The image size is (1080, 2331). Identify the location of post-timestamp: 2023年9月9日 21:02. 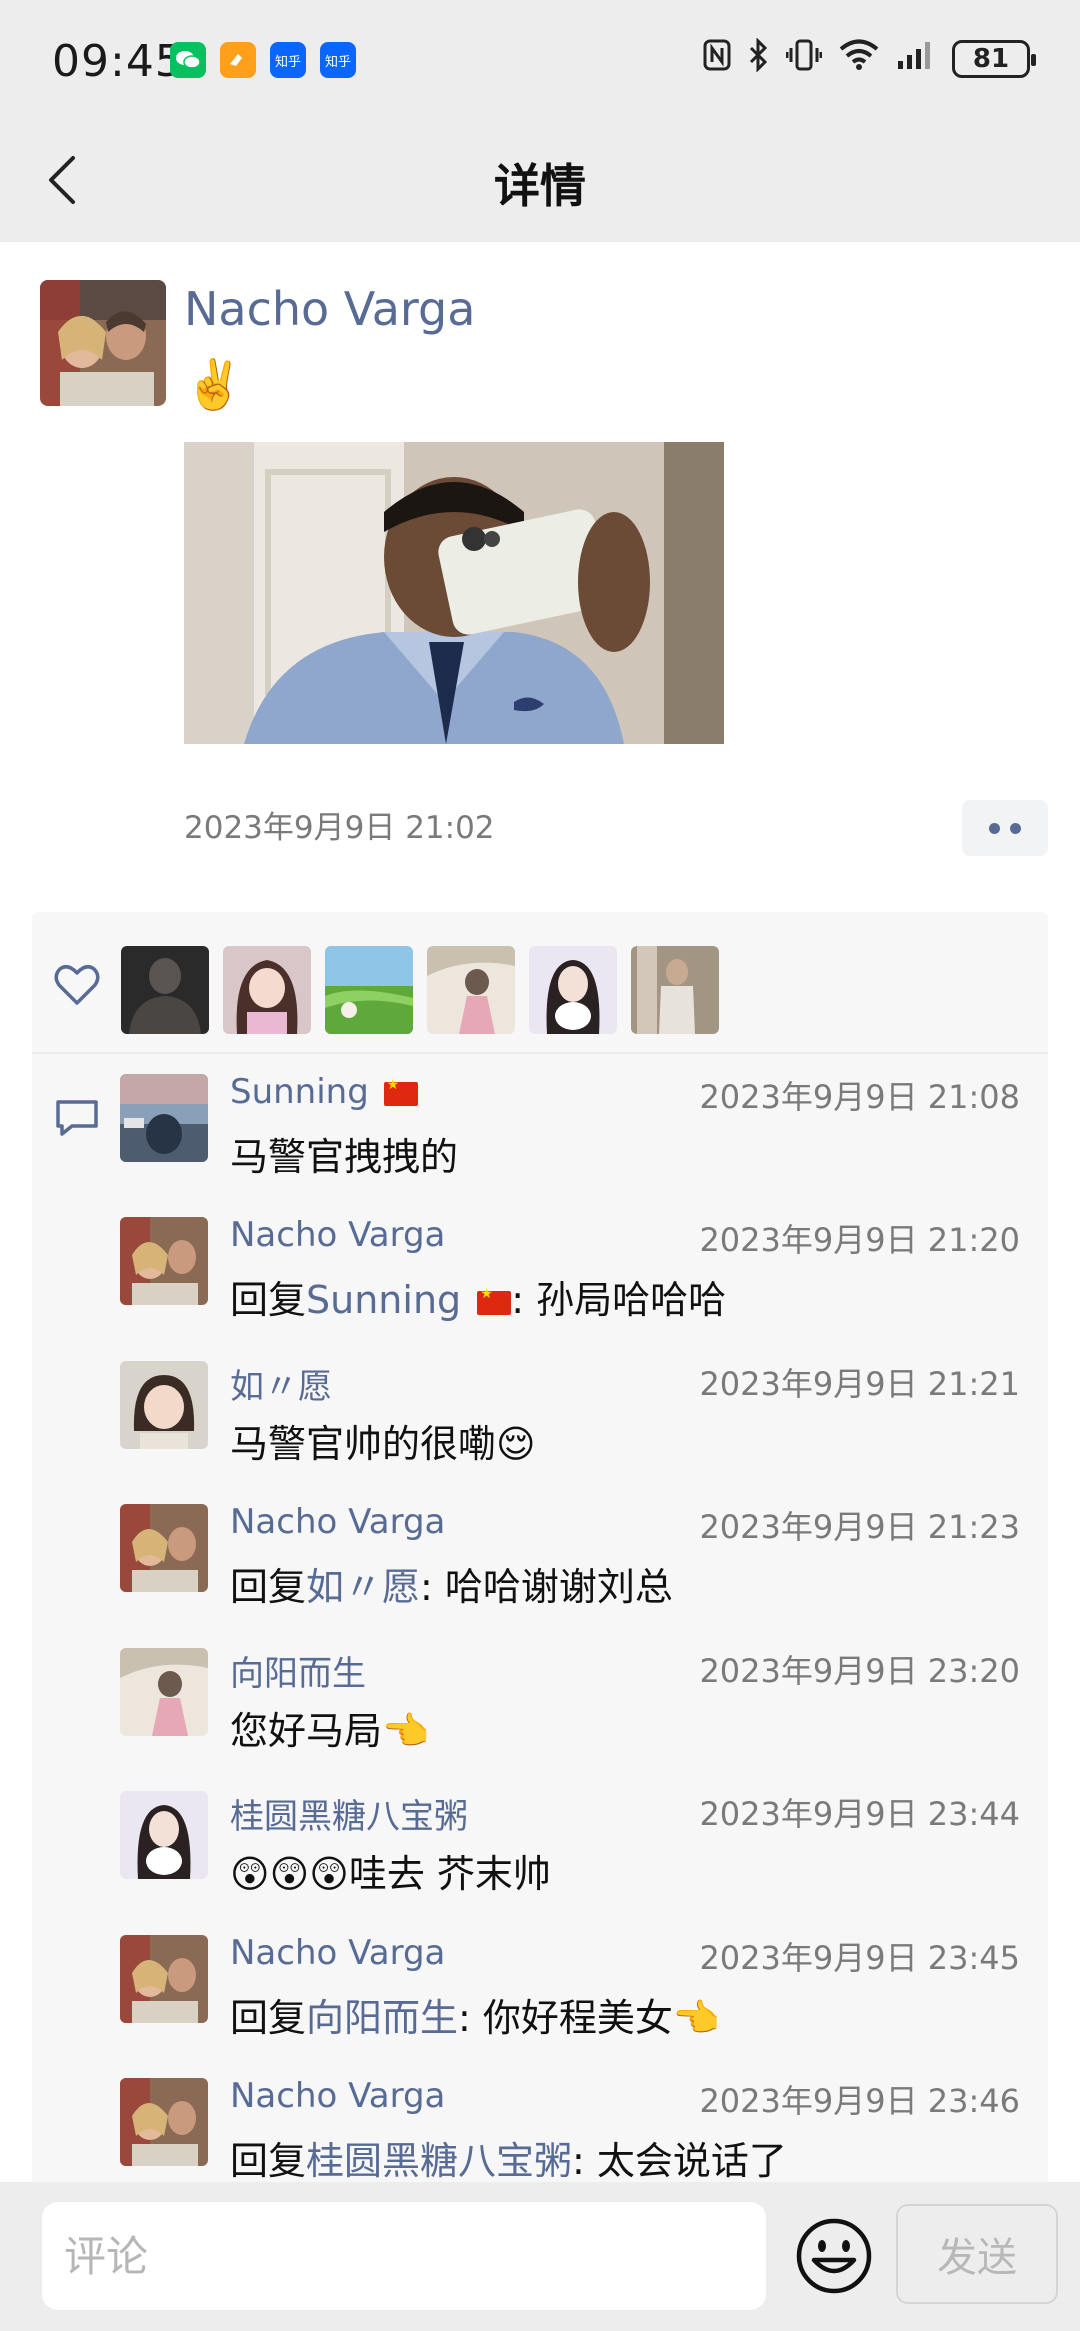
(339, 828).